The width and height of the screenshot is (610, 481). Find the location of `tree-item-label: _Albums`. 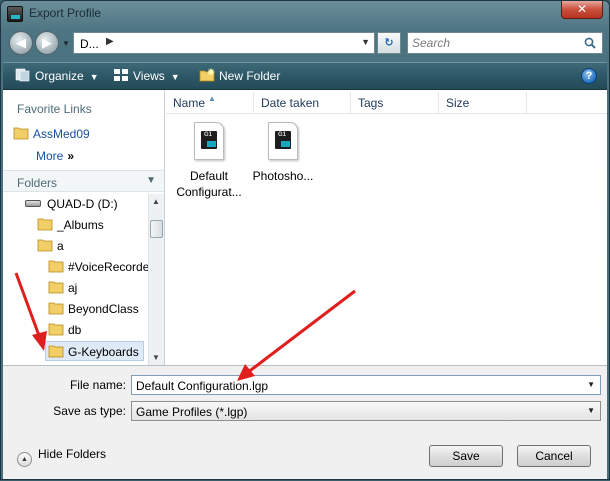

tree-item-label: _Albums is located at coordinates (80, 225).